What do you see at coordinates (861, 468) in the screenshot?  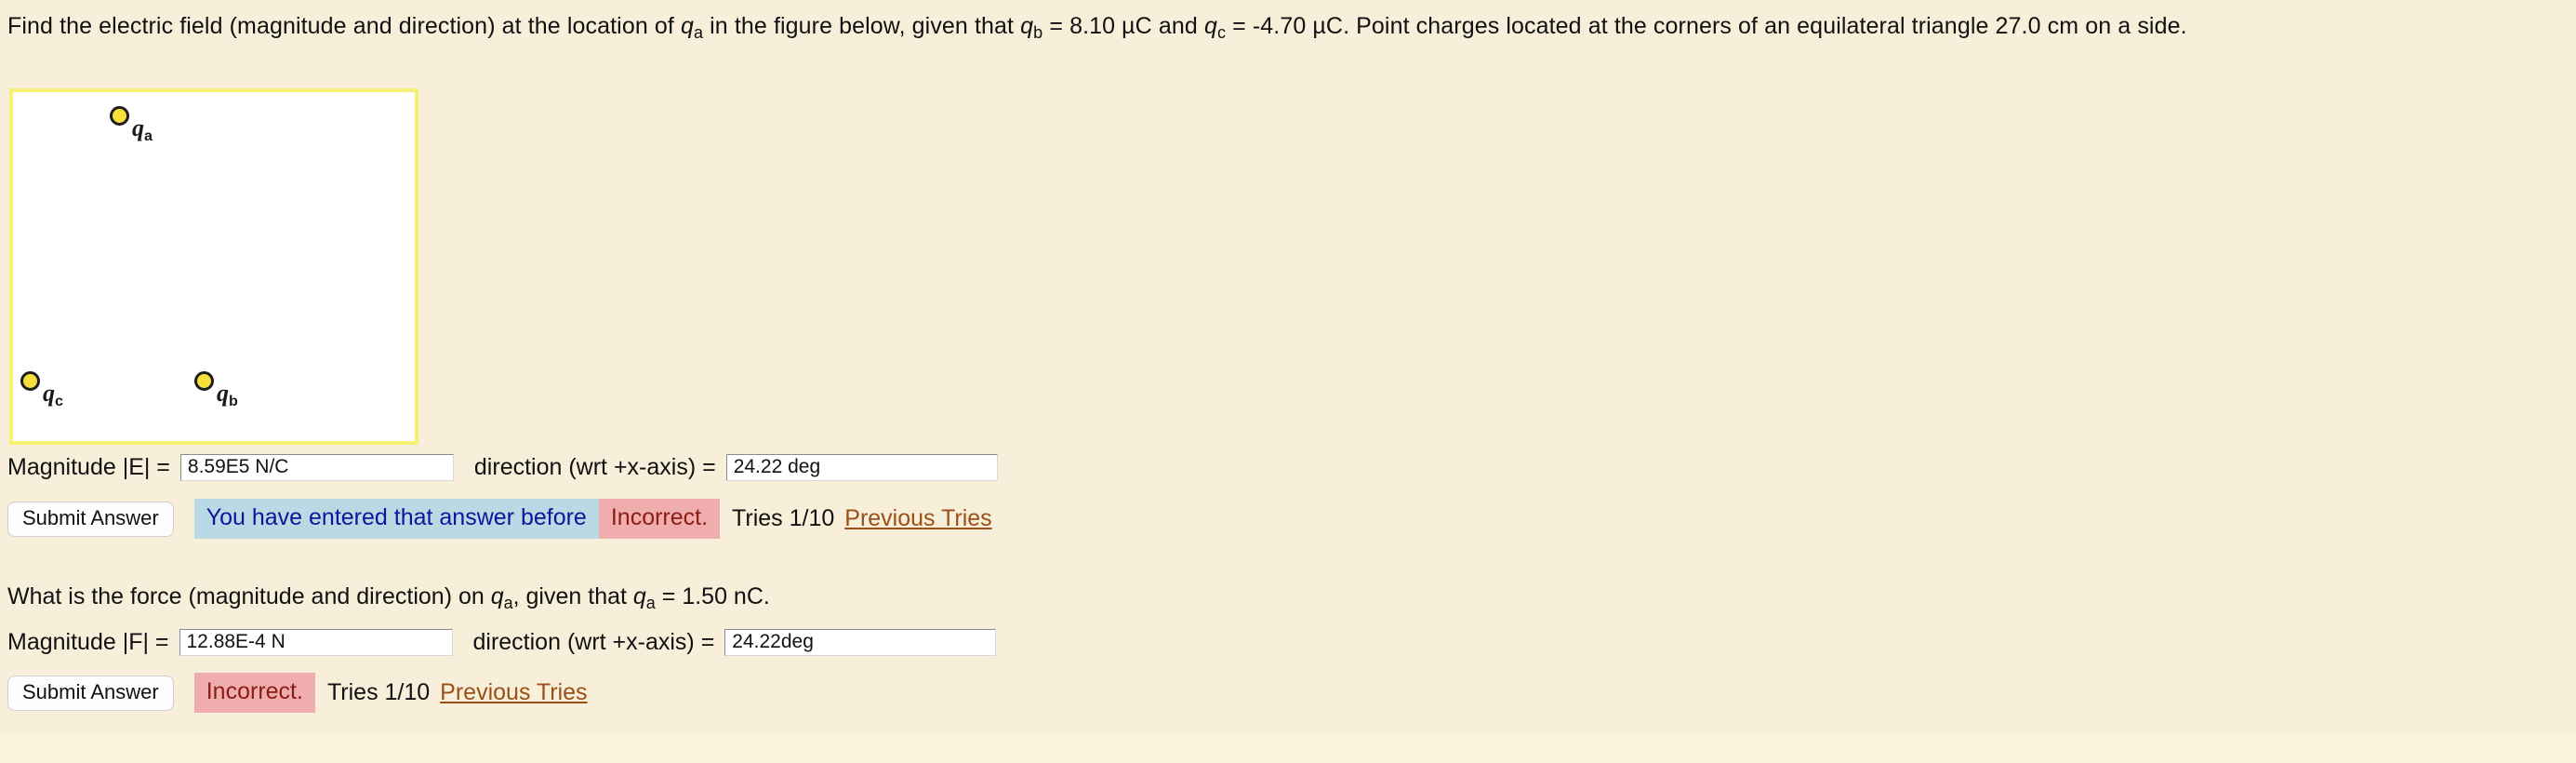 I see `direction-e-input` at bounding box center [861, 468].